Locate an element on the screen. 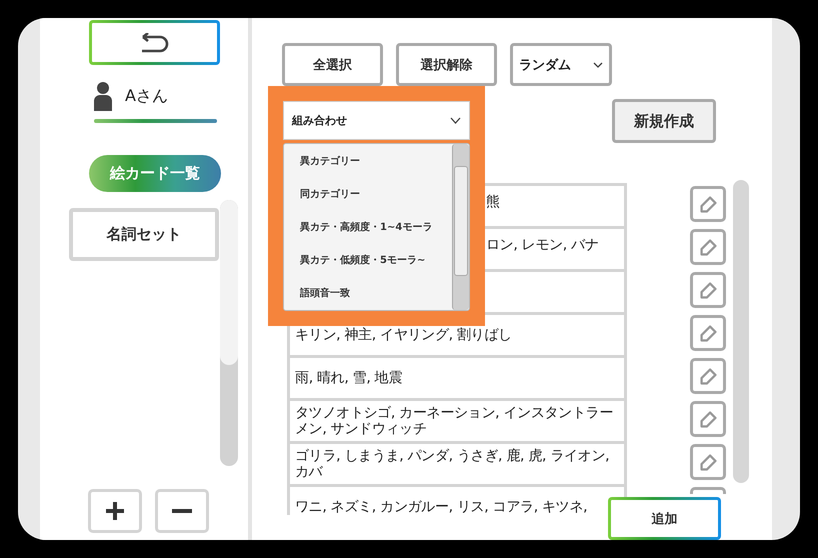 The image size is (818, 558). add-set-button is located at coordinates (115, 511).